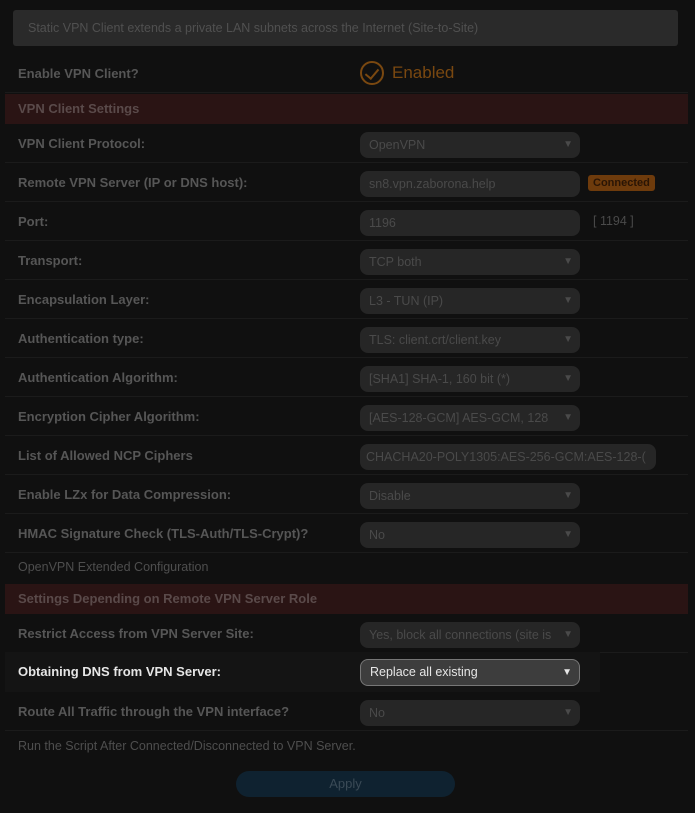 This screenshot has width=695, height=813. I want to click on hmac-value: No, so click(377, 535).